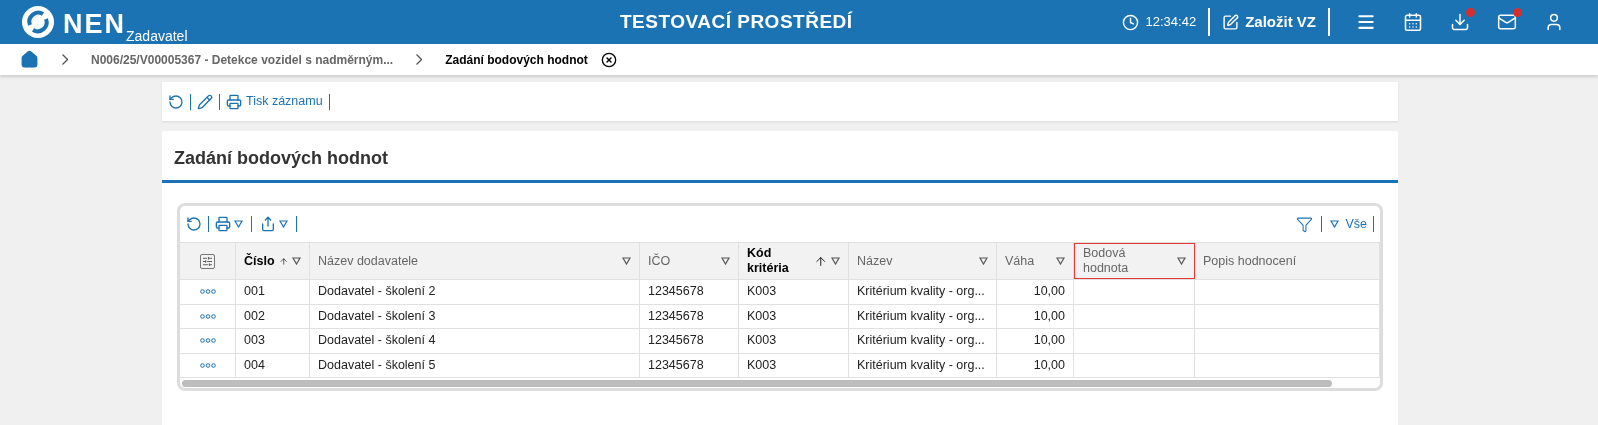  Describe the element at coordinates (94, 24) in the screenshot. I see `logo-text: NEN` at that location.